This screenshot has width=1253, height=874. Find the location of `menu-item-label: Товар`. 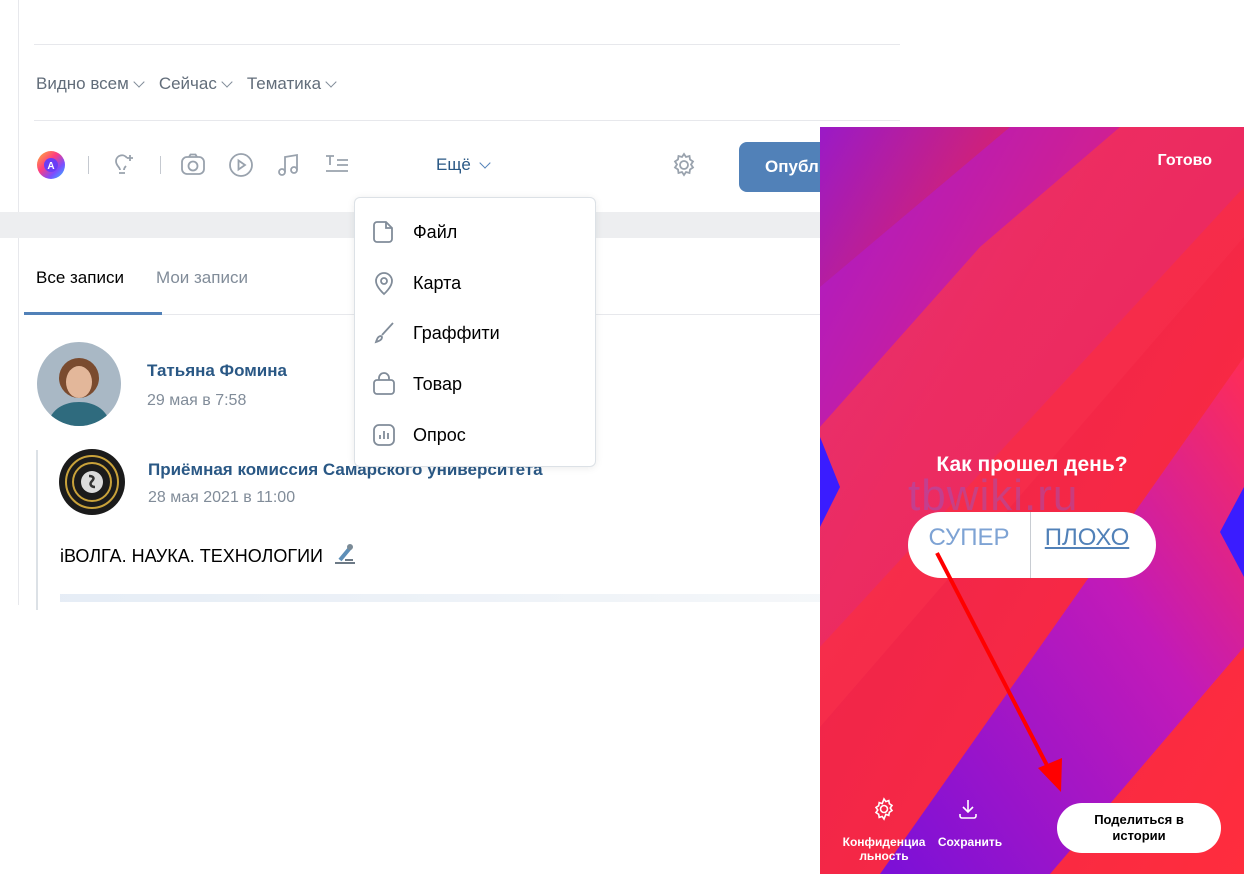

menu-item-label: Товар is located at coordinates (437, 383).